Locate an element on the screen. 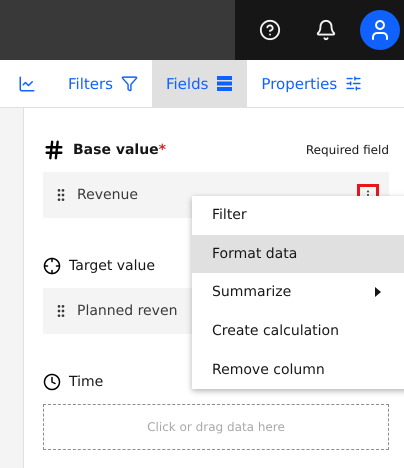  clock-icon is located at coordinates (52, 382).